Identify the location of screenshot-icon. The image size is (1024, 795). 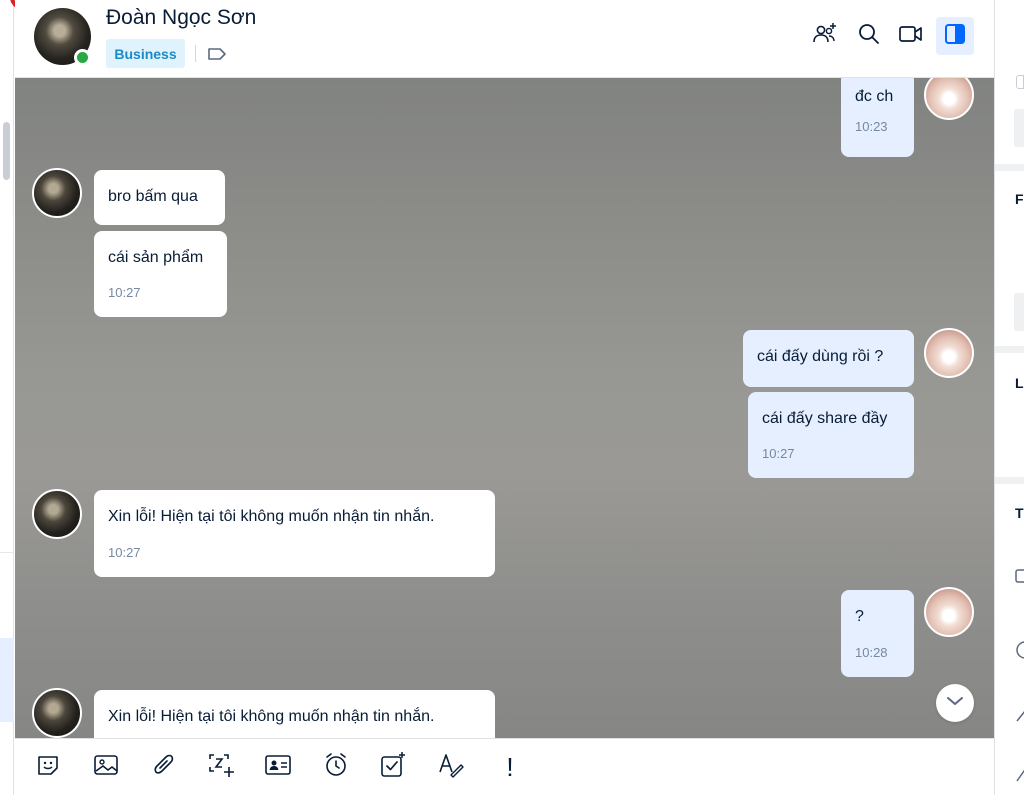
(221, 767).